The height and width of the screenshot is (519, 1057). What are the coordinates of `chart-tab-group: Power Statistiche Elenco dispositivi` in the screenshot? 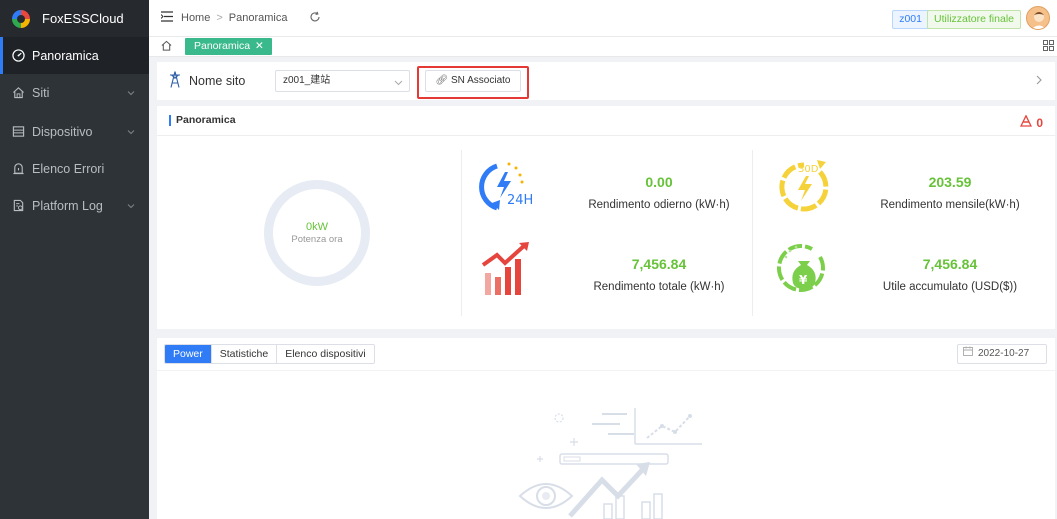 It's located at (269, 354).